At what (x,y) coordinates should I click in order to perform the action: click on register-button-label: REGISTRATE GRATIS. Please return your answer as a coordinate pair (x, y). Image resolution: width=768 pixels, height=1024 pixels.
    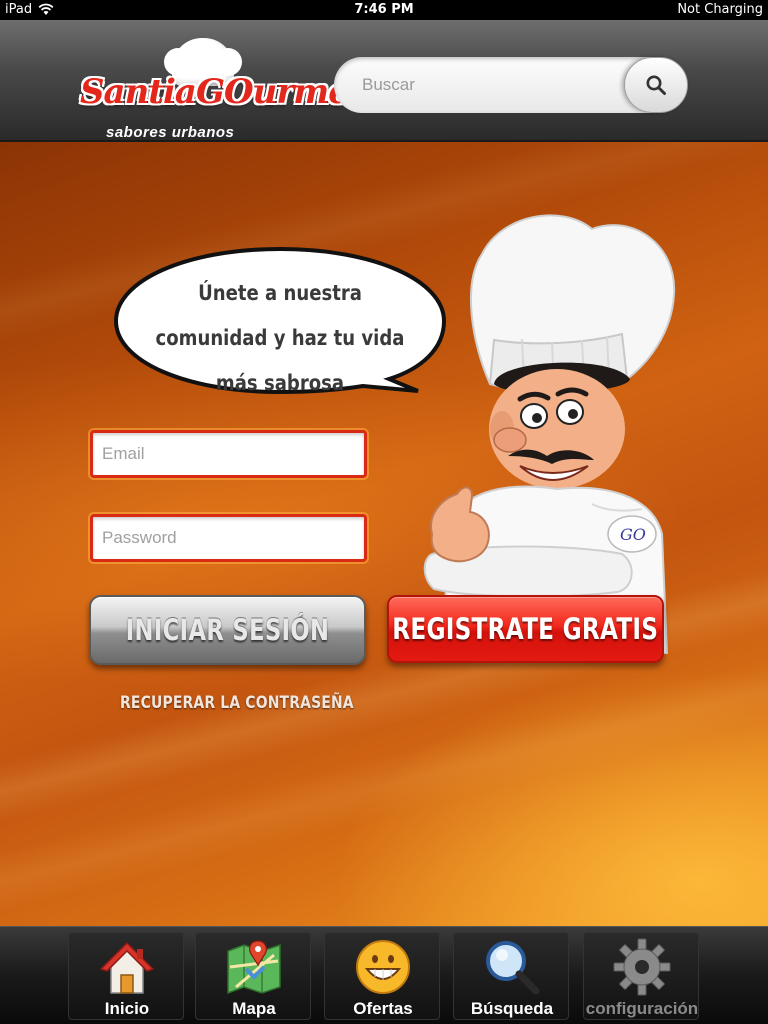
    Looking at the image, I should click on (525, 629).